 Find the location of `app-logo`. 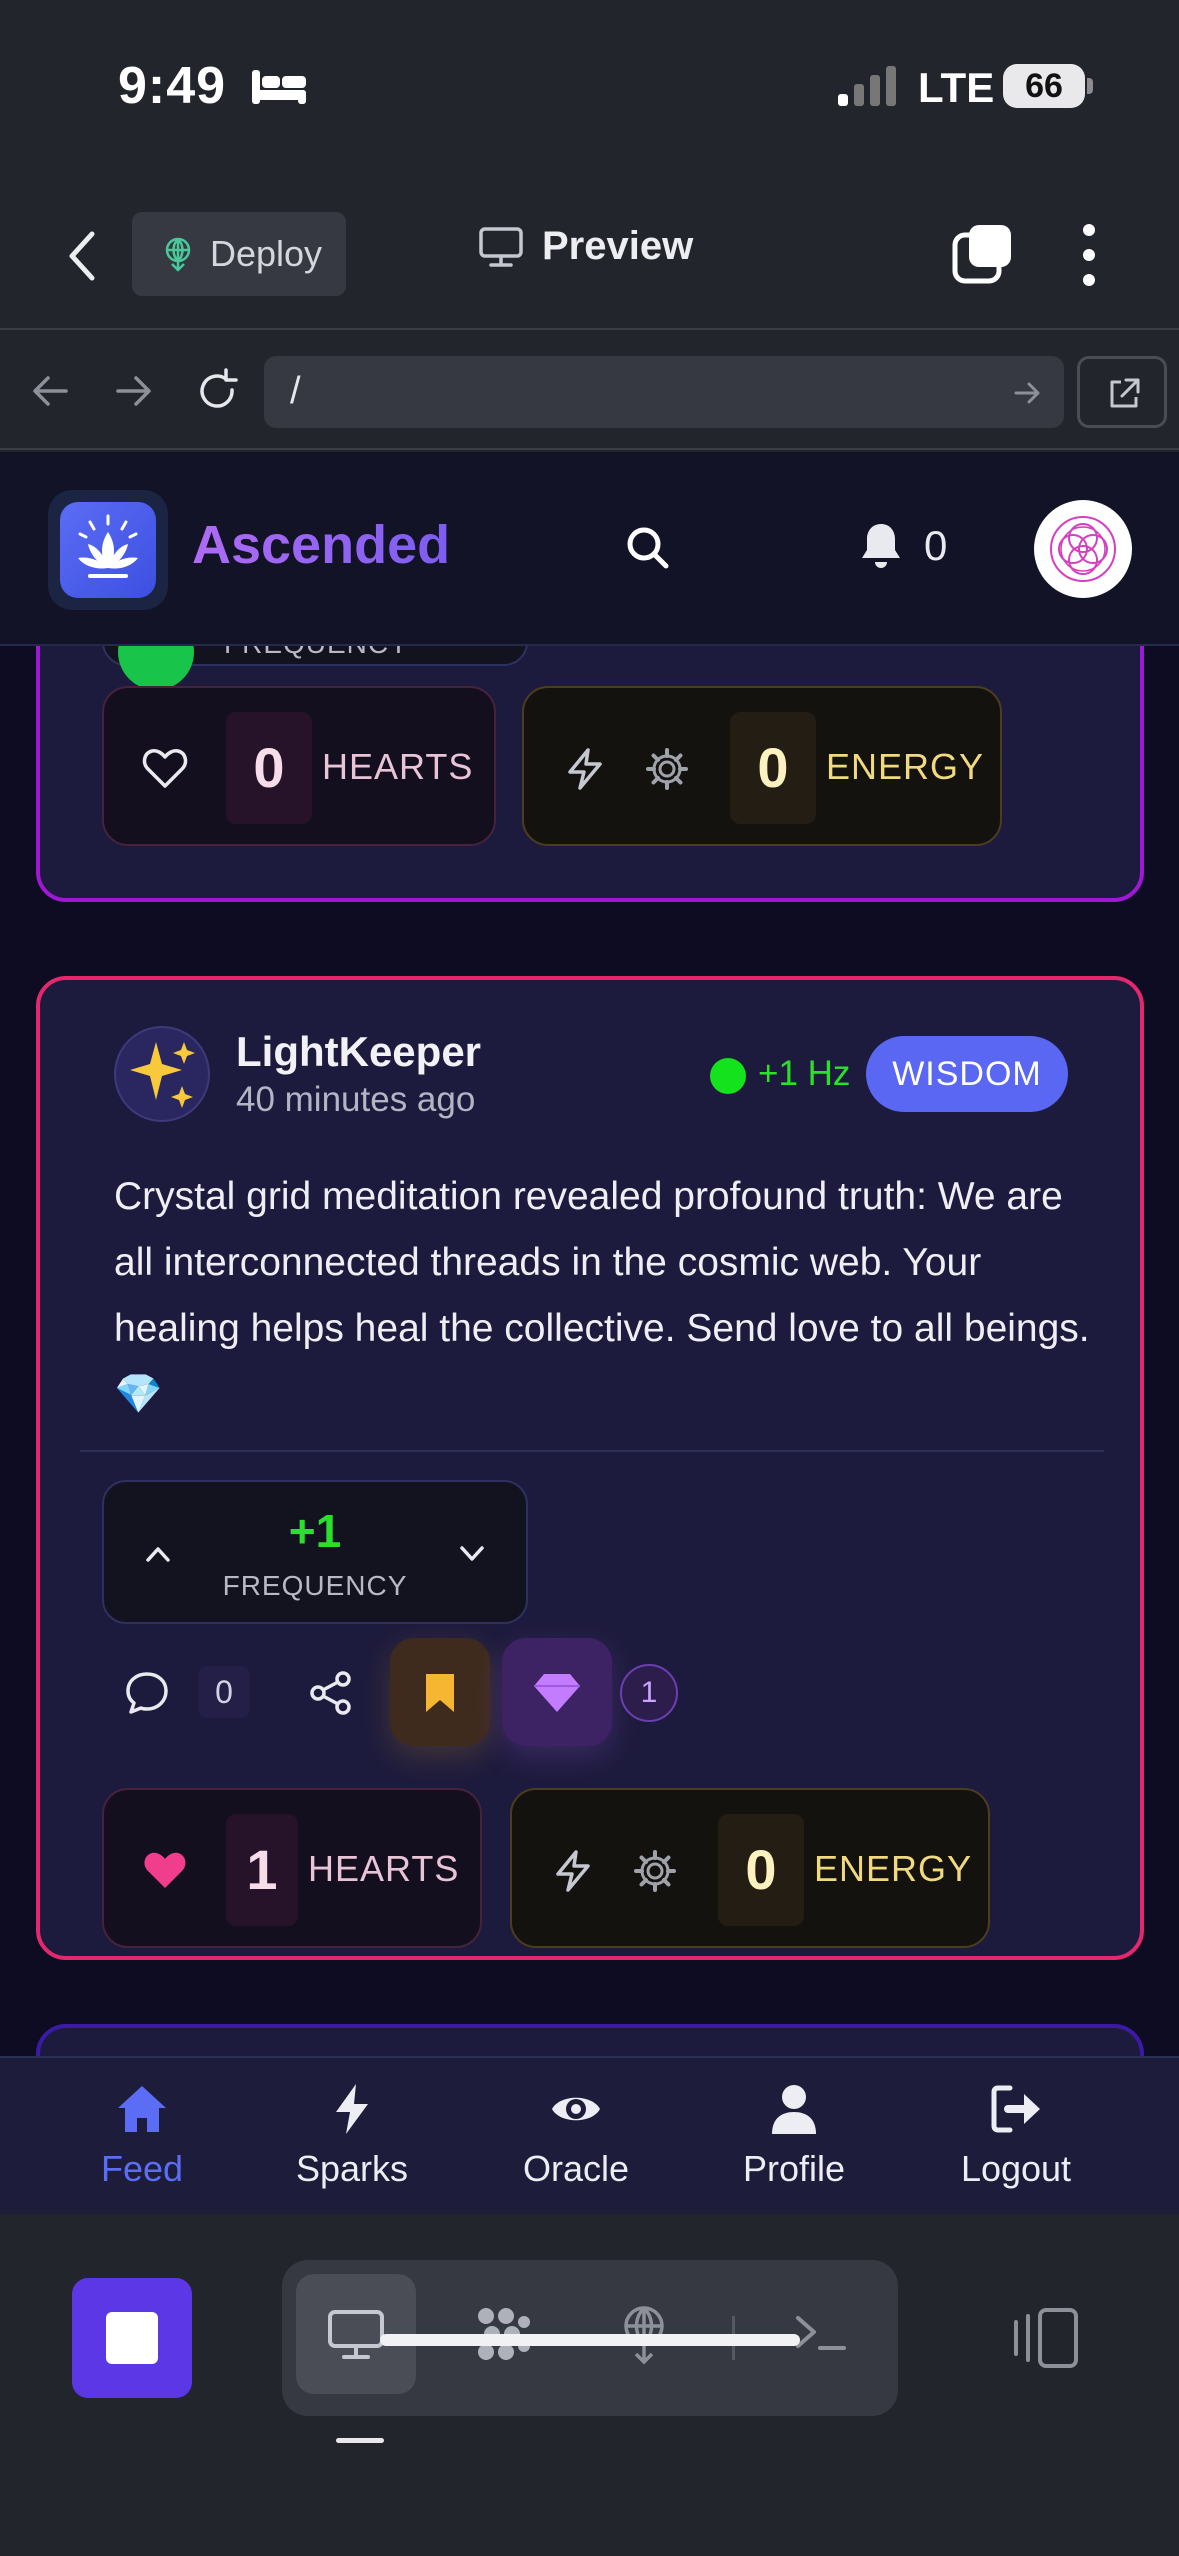

app-logo is located at coordinates (108, 550).